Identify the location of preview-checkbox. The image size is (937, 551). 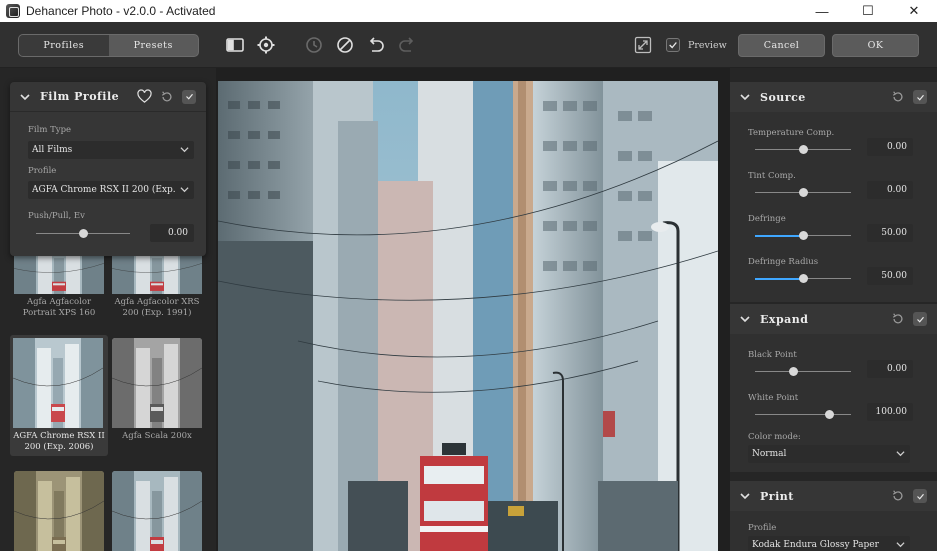
(673, 45).